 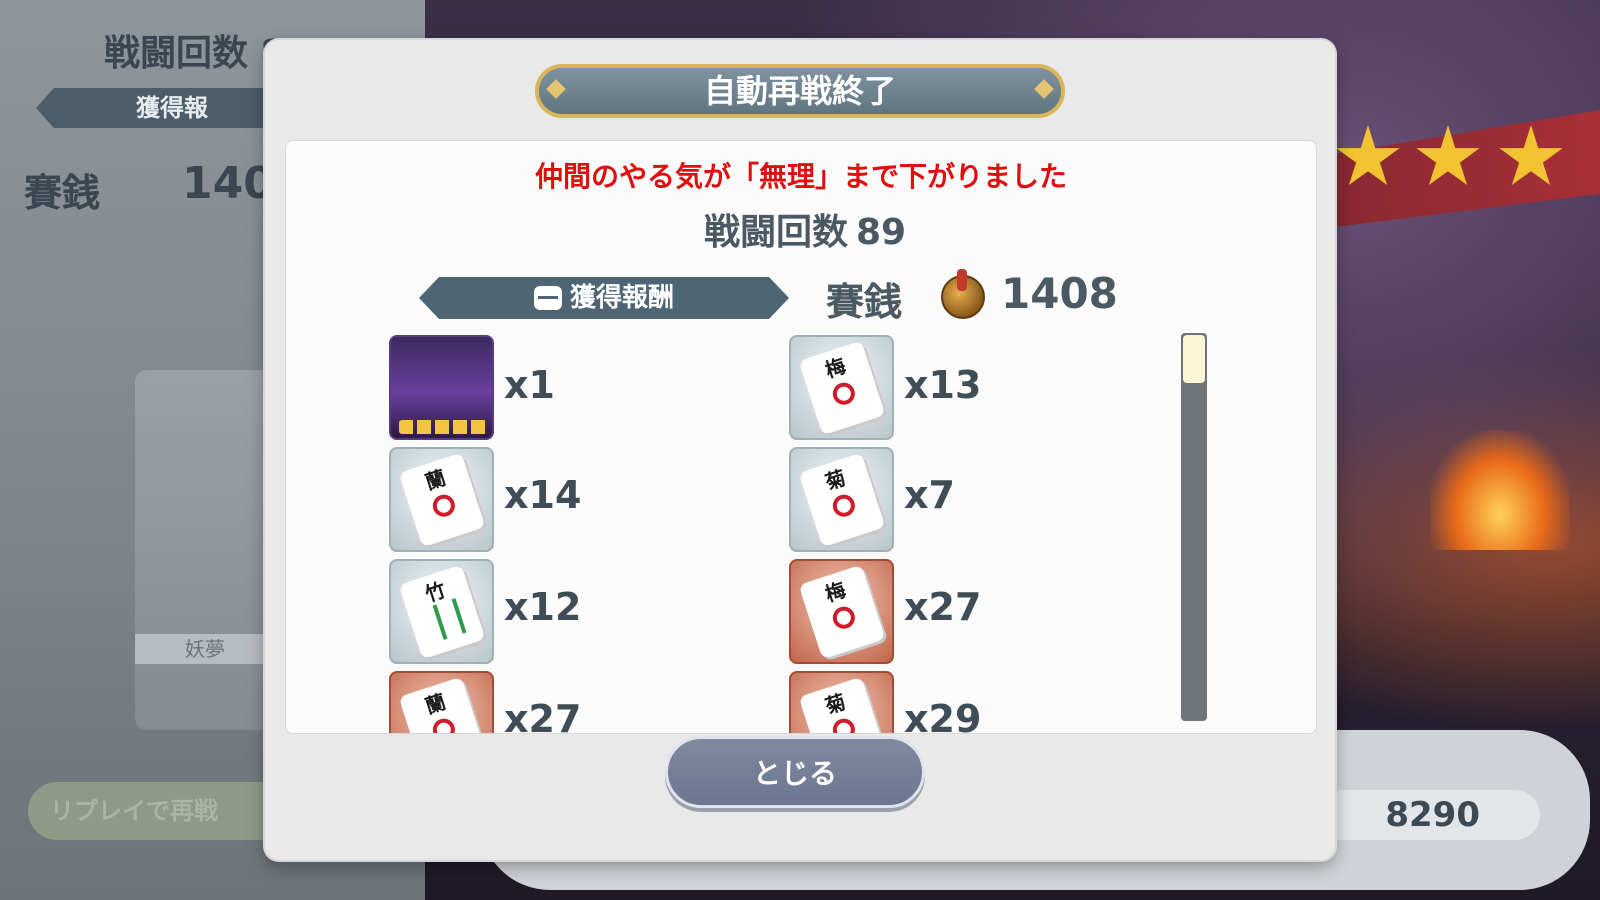 I want to click on reward-quantity: x7, so click(x=929, y=495).